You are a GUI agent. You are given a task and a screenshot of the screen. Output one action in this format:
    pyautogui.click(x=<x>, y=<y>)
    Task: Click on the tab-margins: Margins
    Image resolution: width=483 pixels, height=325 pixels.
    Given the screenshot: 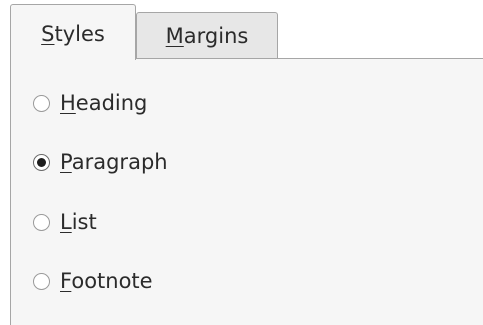 What is the action you would take?
    pyautogui.click(x=207, y=35)
    